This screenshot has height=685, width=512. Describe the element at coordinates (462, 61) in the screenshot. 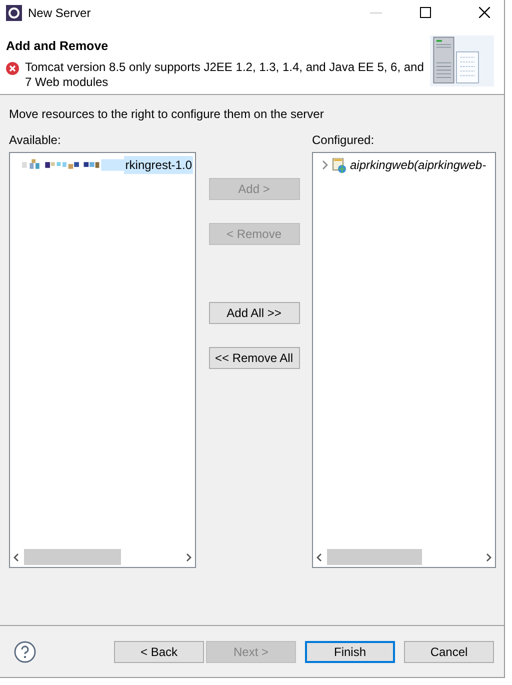

I see `server-illustration` at that location.